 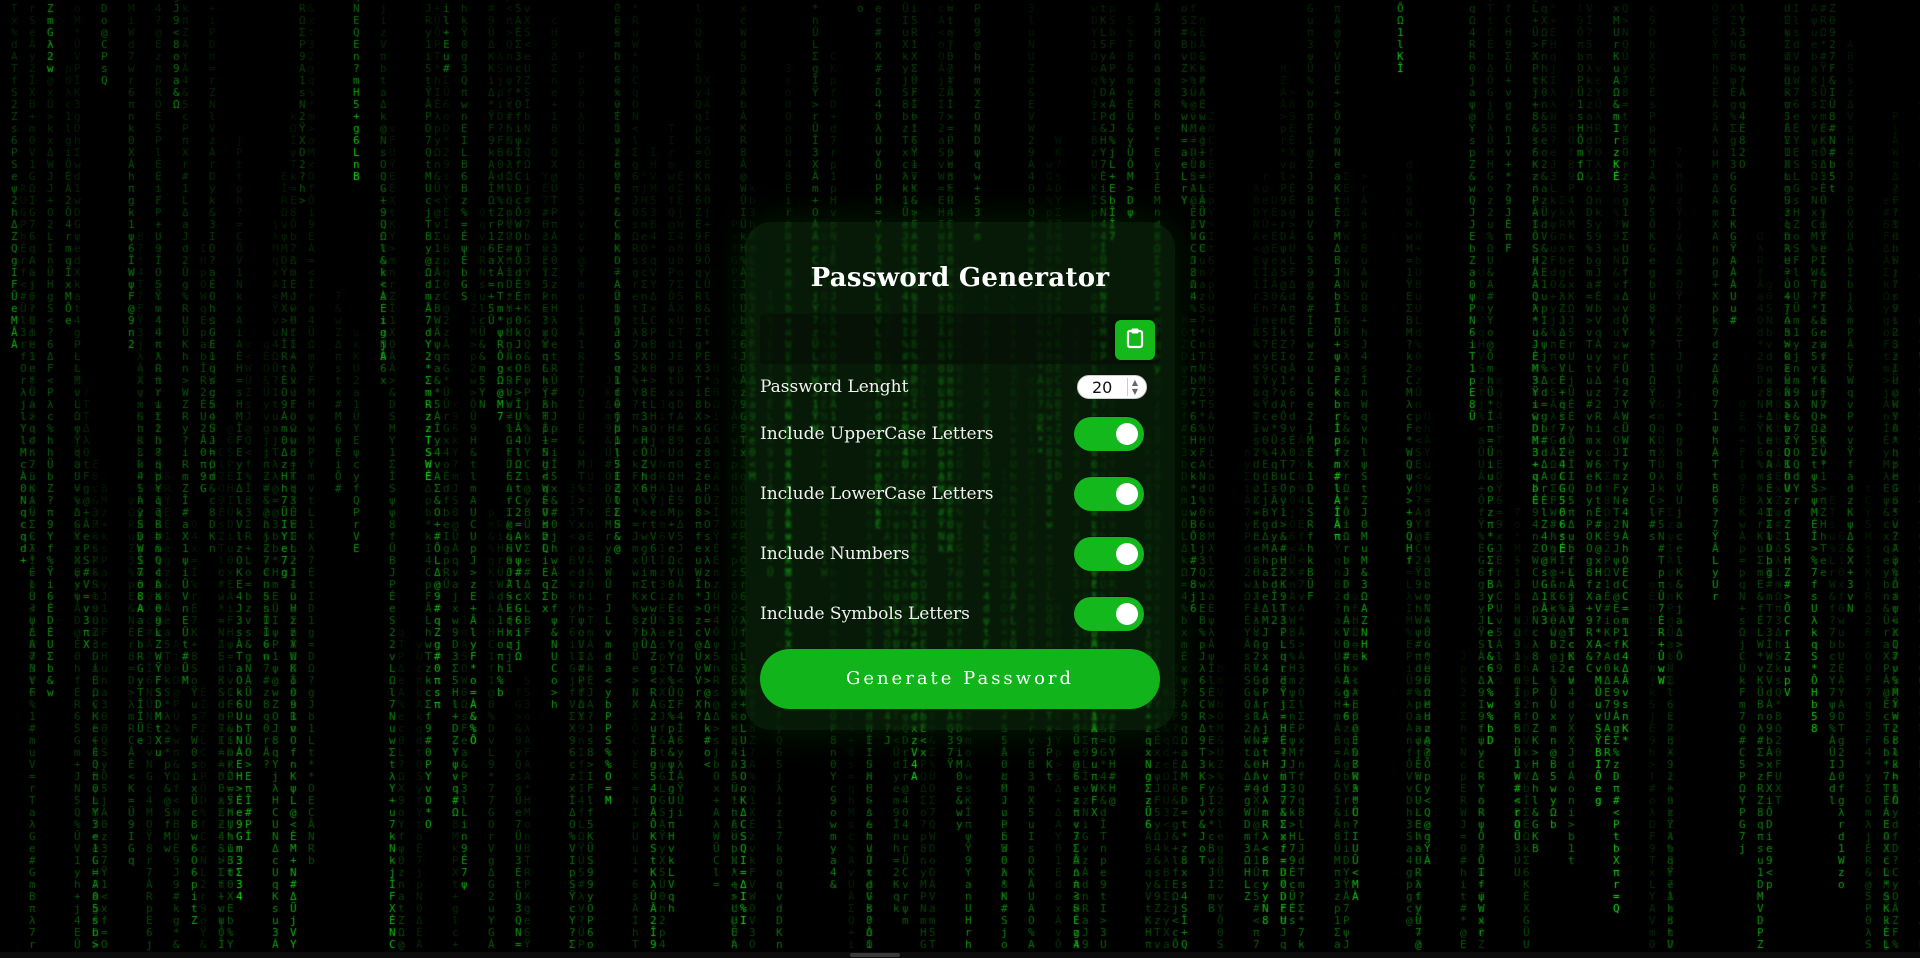 What do you see at coordinates (1109, 614) in the screenshot?
I see `symbols-toggle` at bounding box center [1109, 614].